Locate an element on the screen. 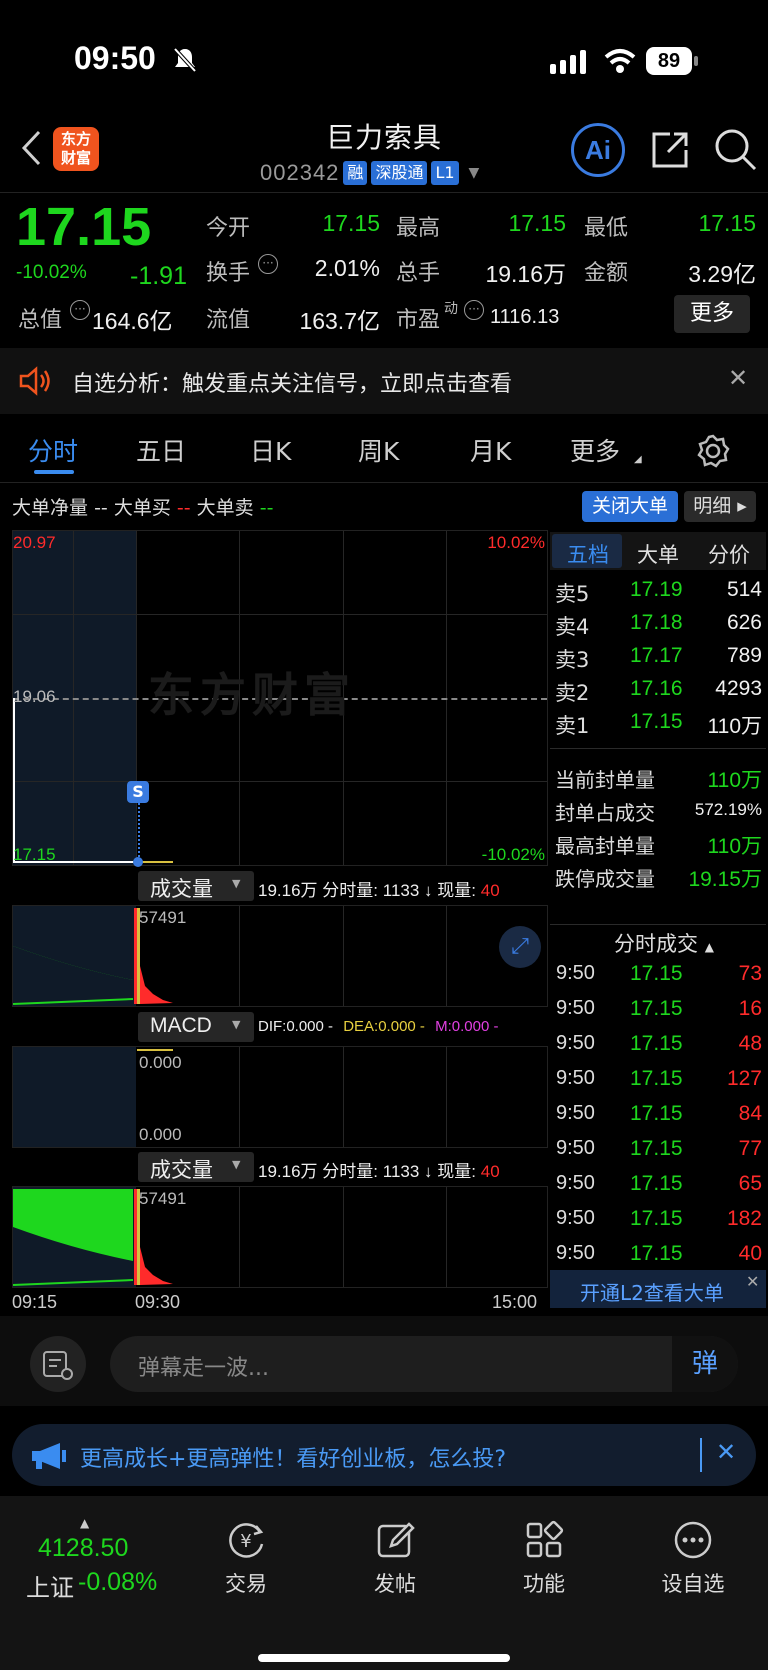 This screenshot has height=1670, width=768. tab-weekly-k: 周K is located at coordinates (378, 450).